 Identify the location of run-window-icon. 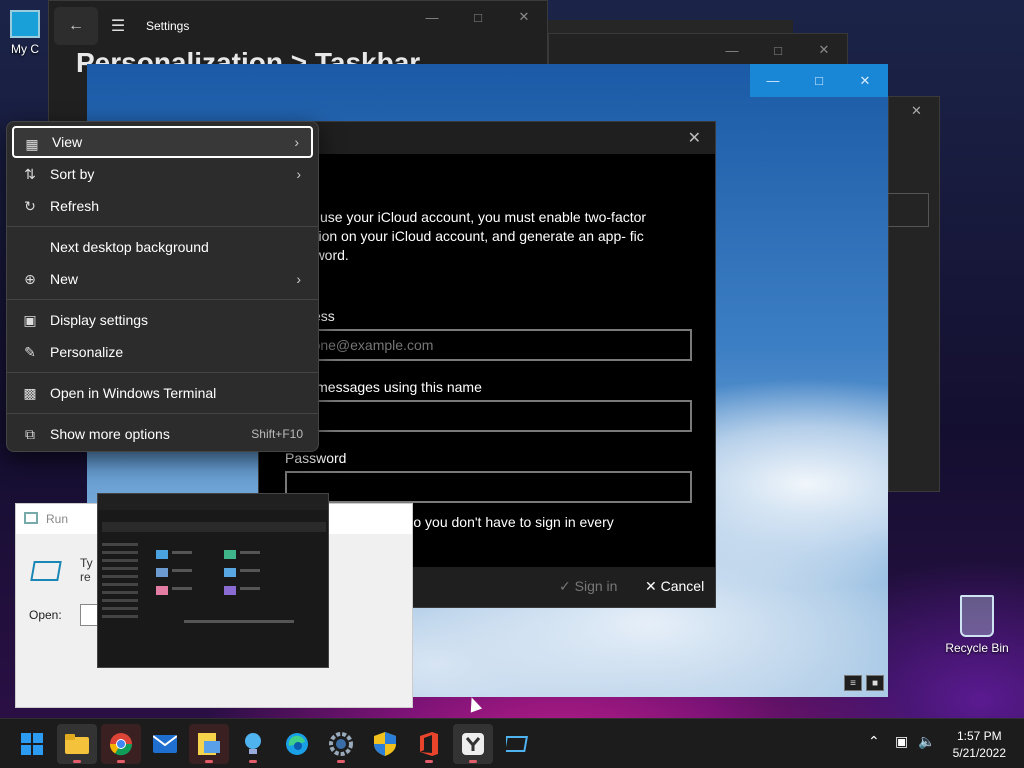
(517, 744).